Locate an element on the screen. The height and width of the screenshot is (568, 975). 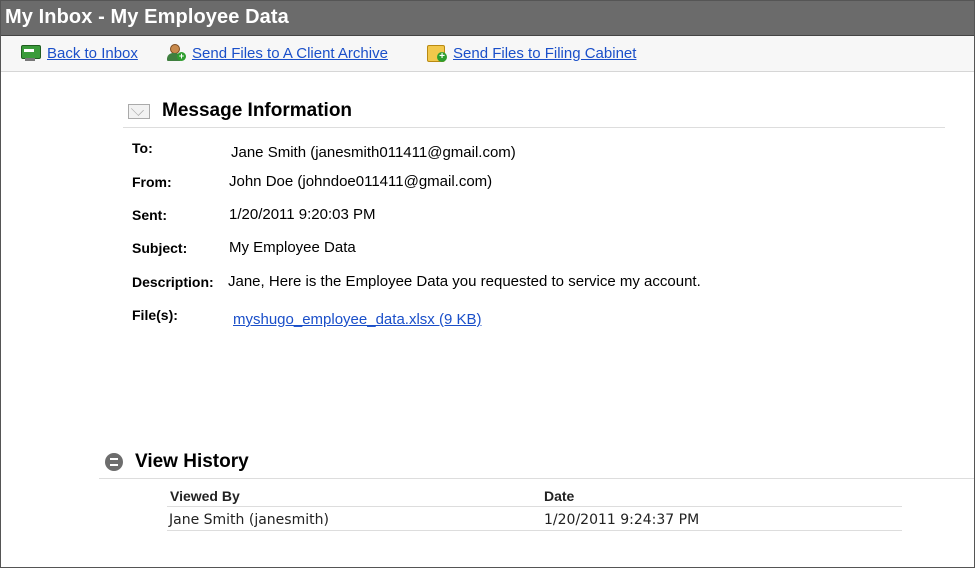
send-to-filing-cabinet-button: + Send Files to Filing Cabinet is located at coordinates (530, 53).